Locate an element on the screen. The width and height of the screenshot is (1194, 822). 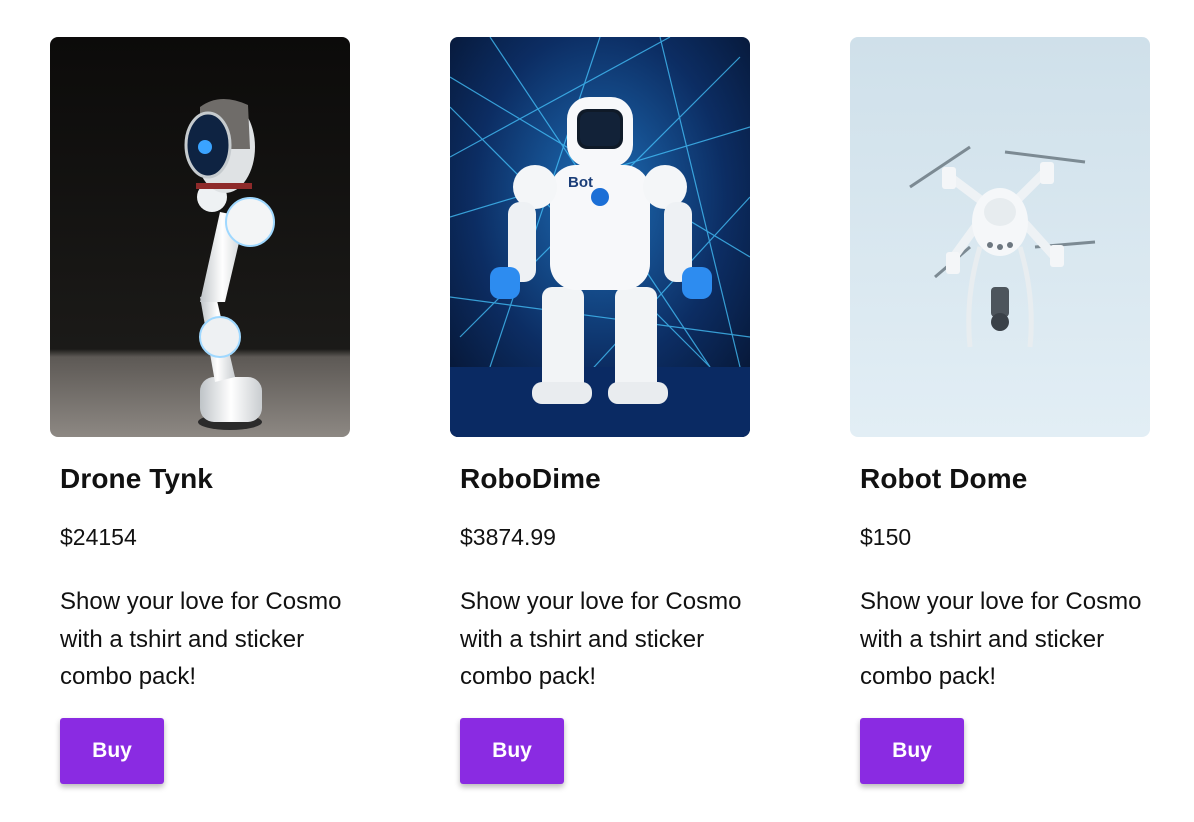
humanoid-robot-image: Bot is located at coordinates (600, 237).